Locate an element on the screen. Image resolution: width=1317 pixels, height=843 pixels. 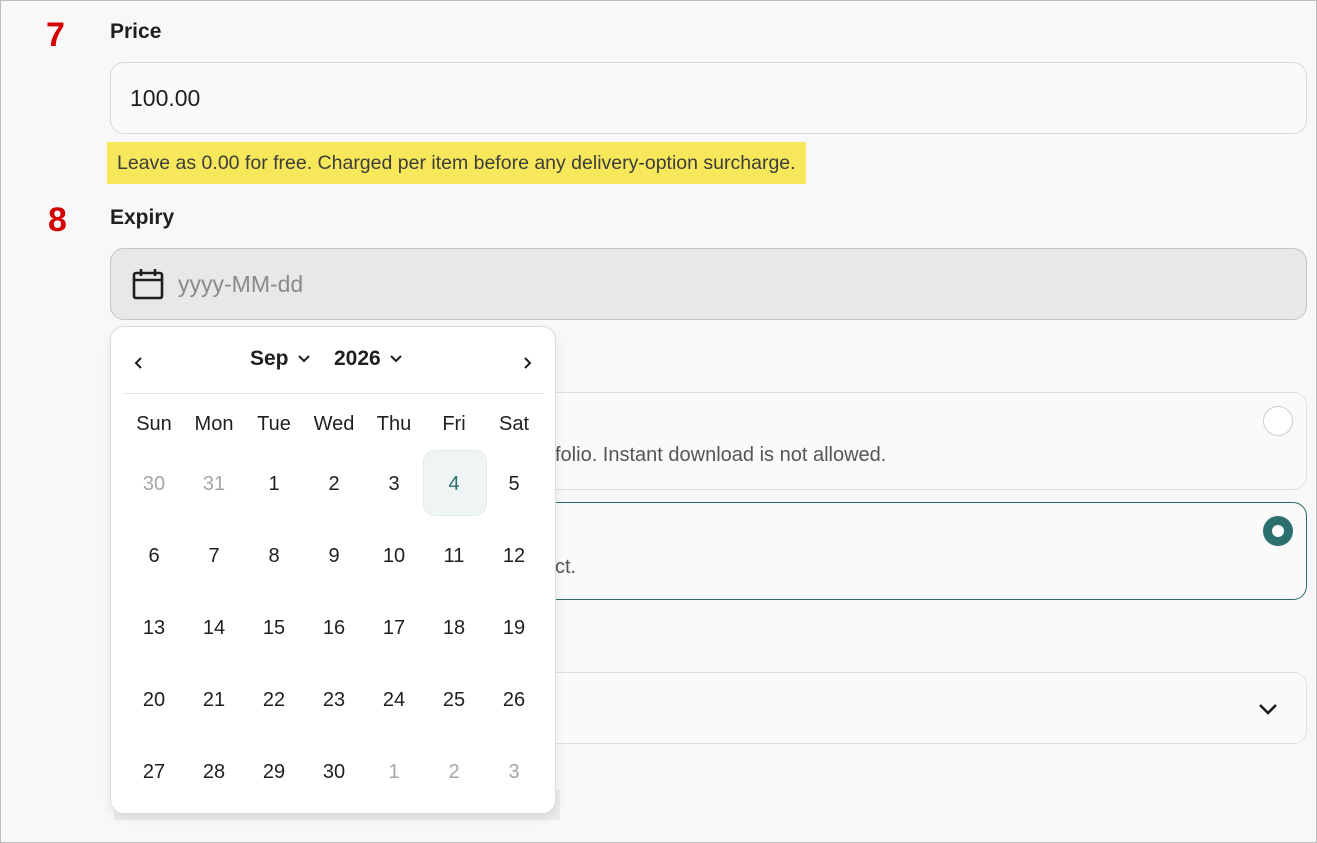
weekday-wed: Wed is located at coordinates (334, 424).